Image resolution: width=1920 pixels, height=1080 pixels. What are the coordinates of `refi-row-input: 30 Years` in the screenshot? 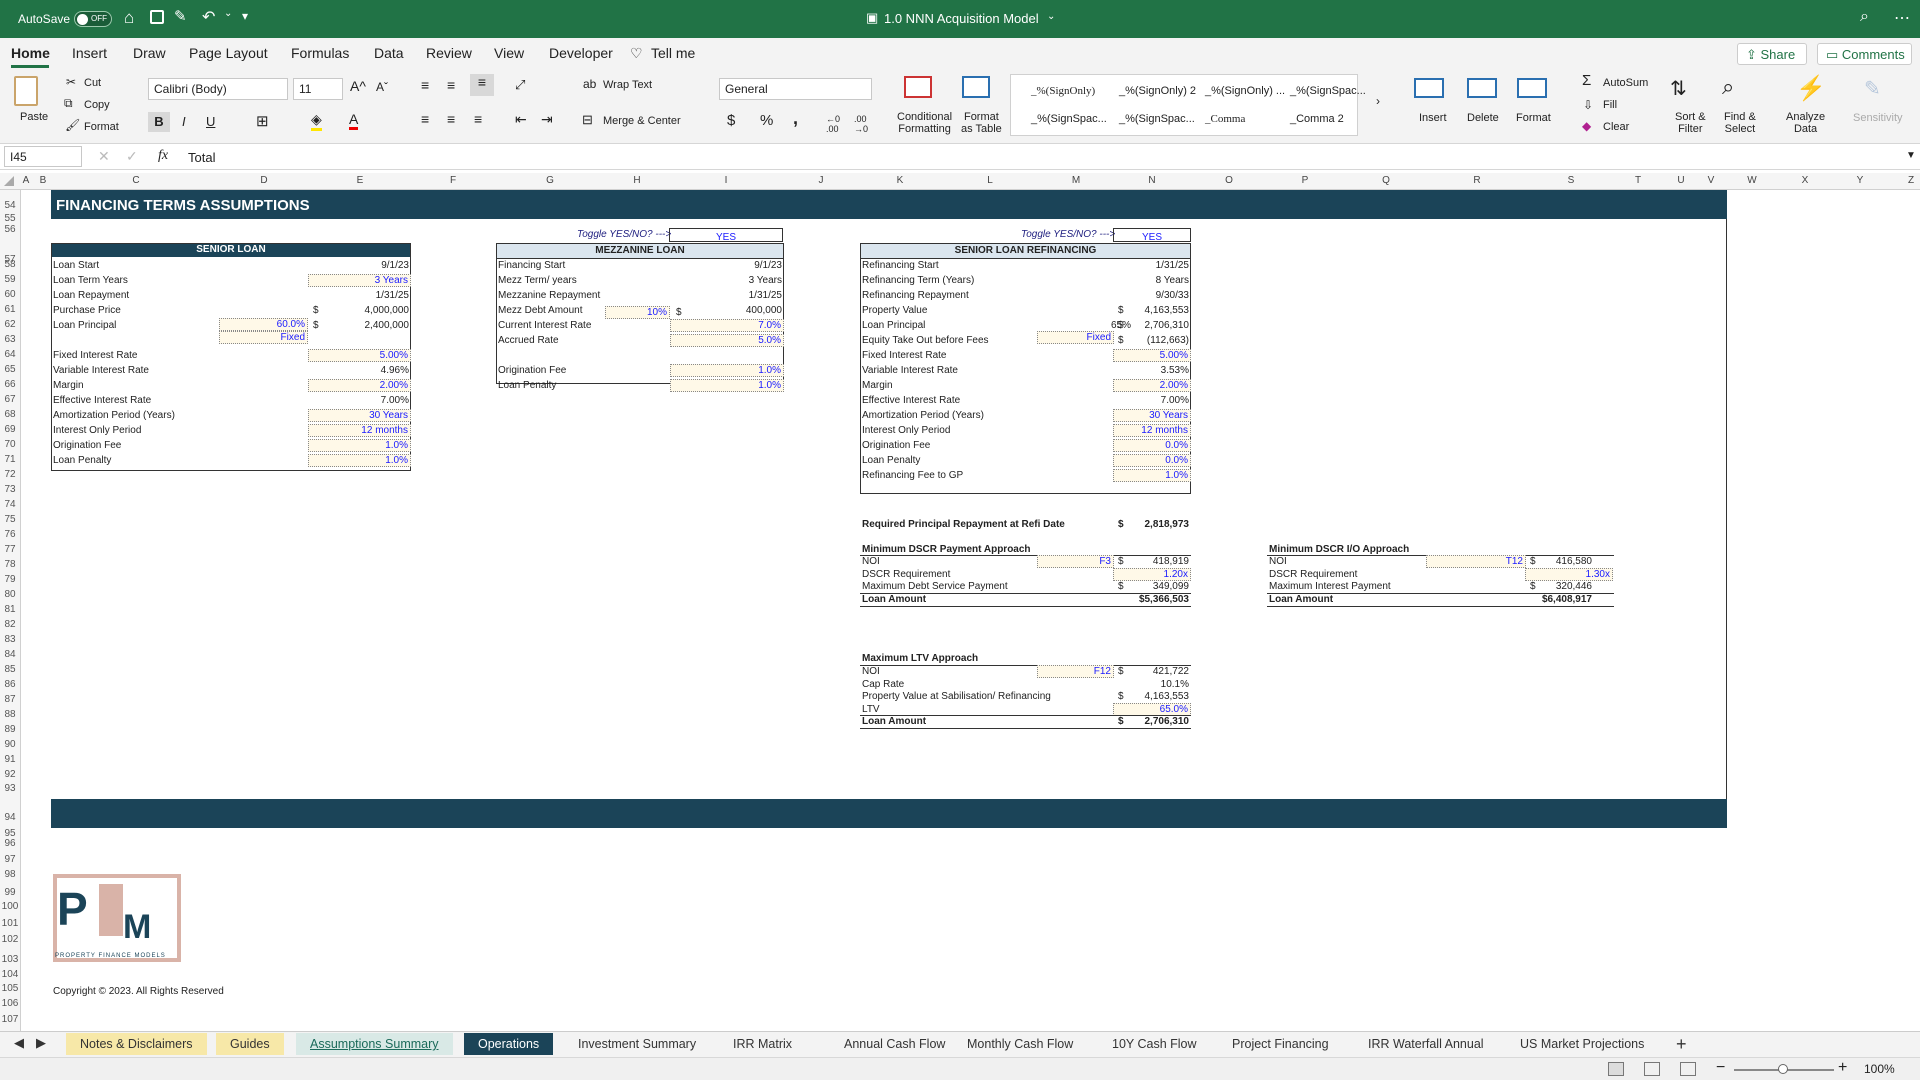 It's located at (1152, 415).